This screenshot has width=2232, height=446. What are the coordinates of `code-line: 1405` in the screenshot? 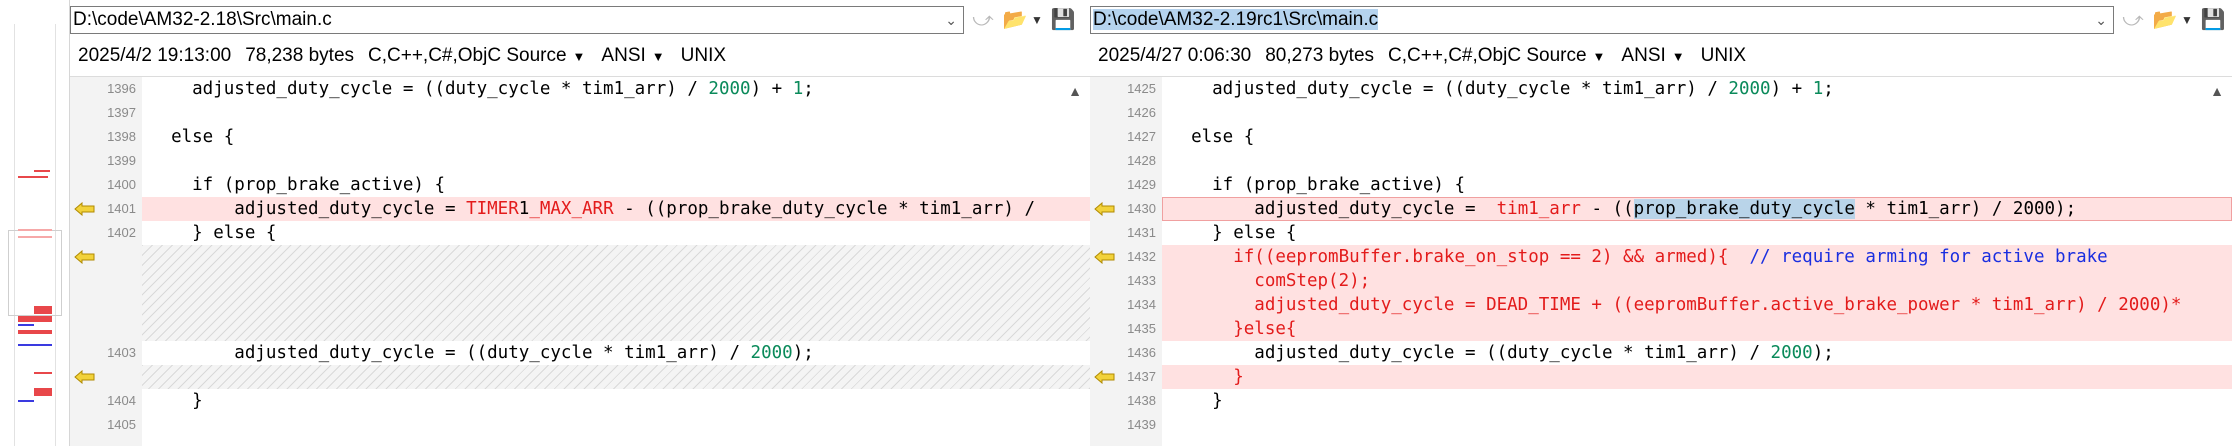 It's located at (580, 425).